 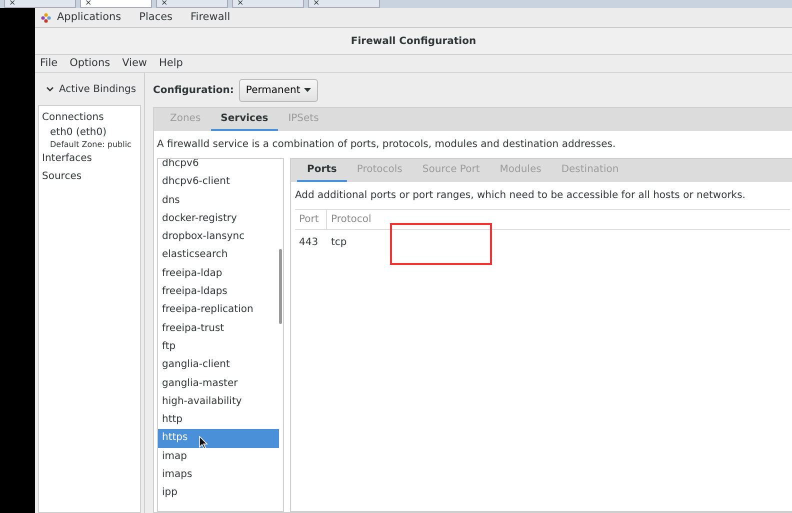 What do you see at coordinates (339, 243) in the screenshot?
I see `table-cell-text: tcp` at bounding box center [339, 243].